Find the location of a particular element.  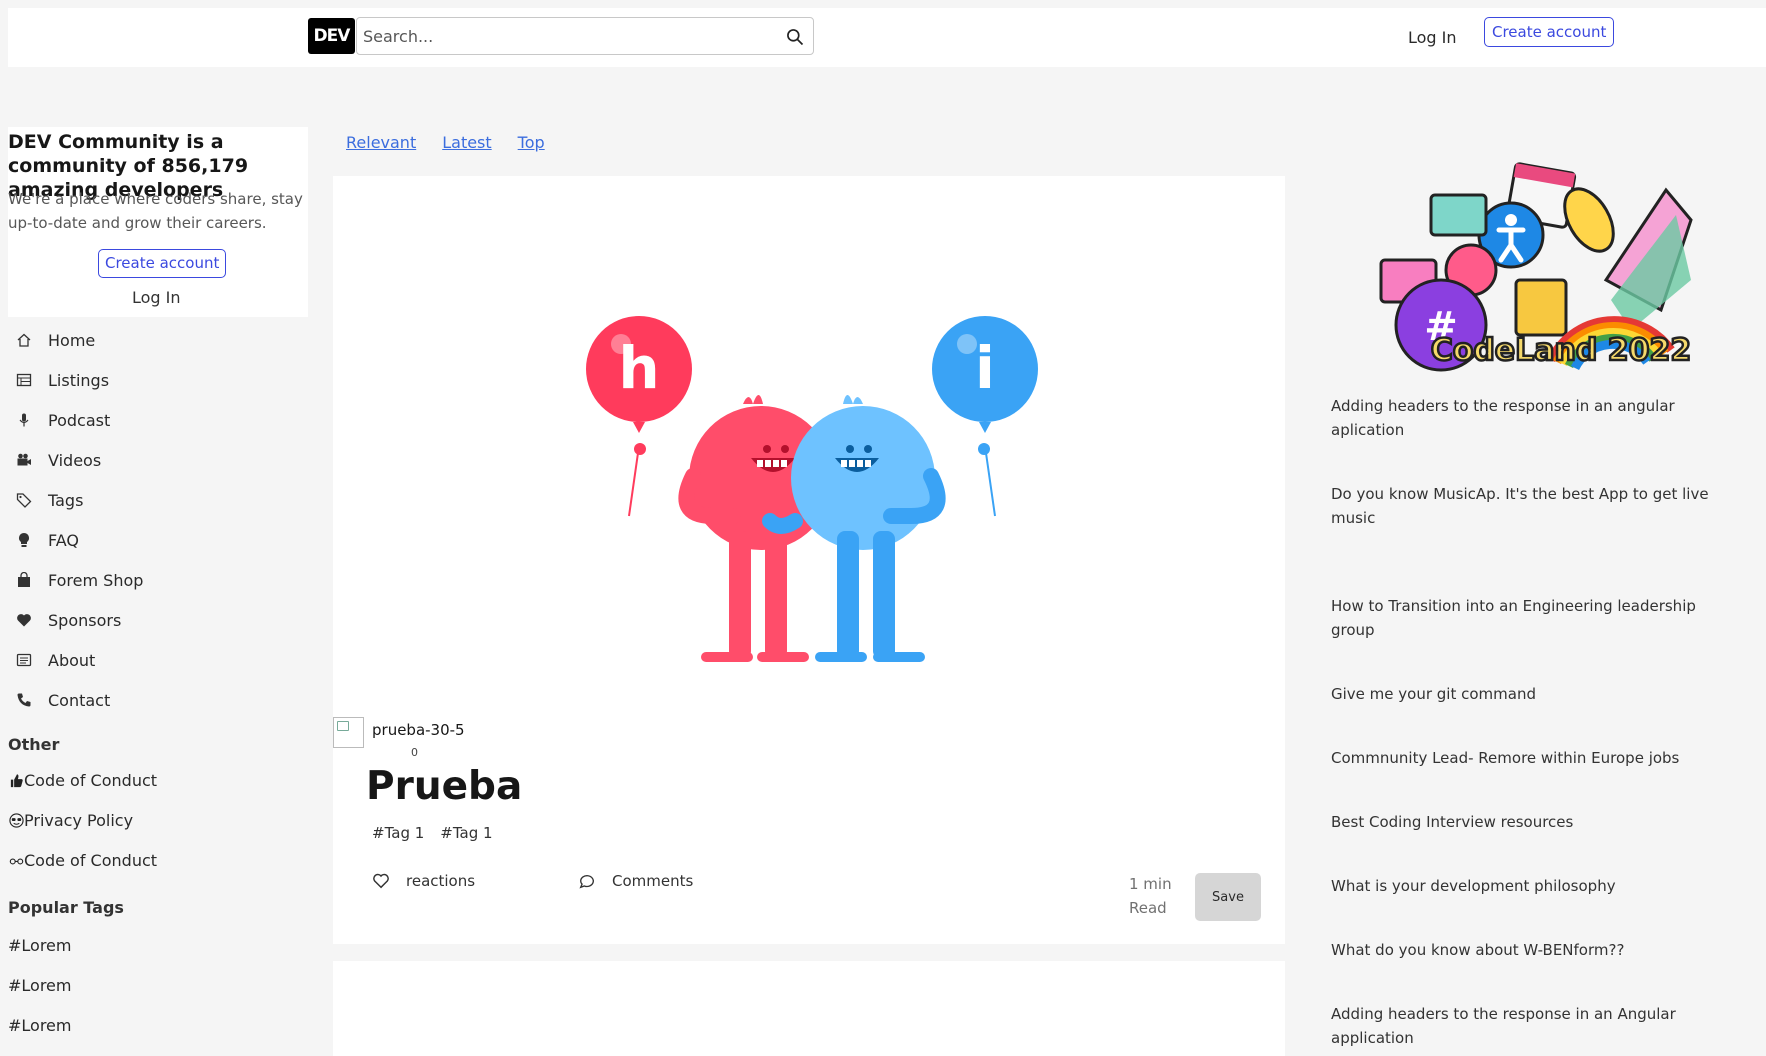

save-button: Save is located at coordinates (1228, 897).